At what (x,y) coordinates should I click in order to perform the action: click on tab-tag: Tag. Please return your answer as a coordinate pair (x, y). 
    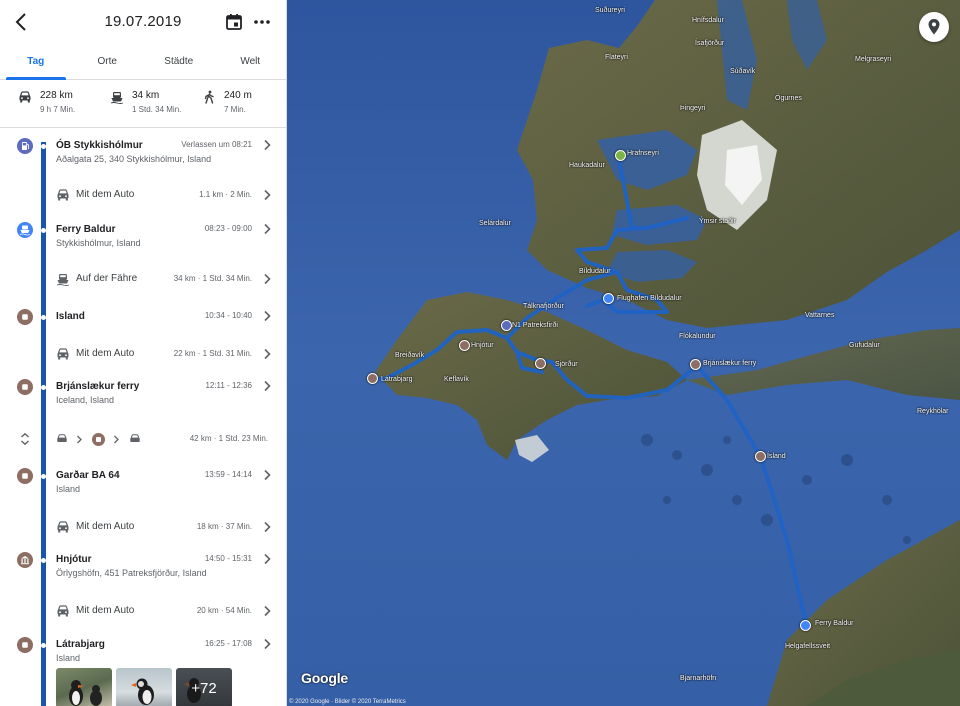
    Looking at the image, I should click on (36, 62).